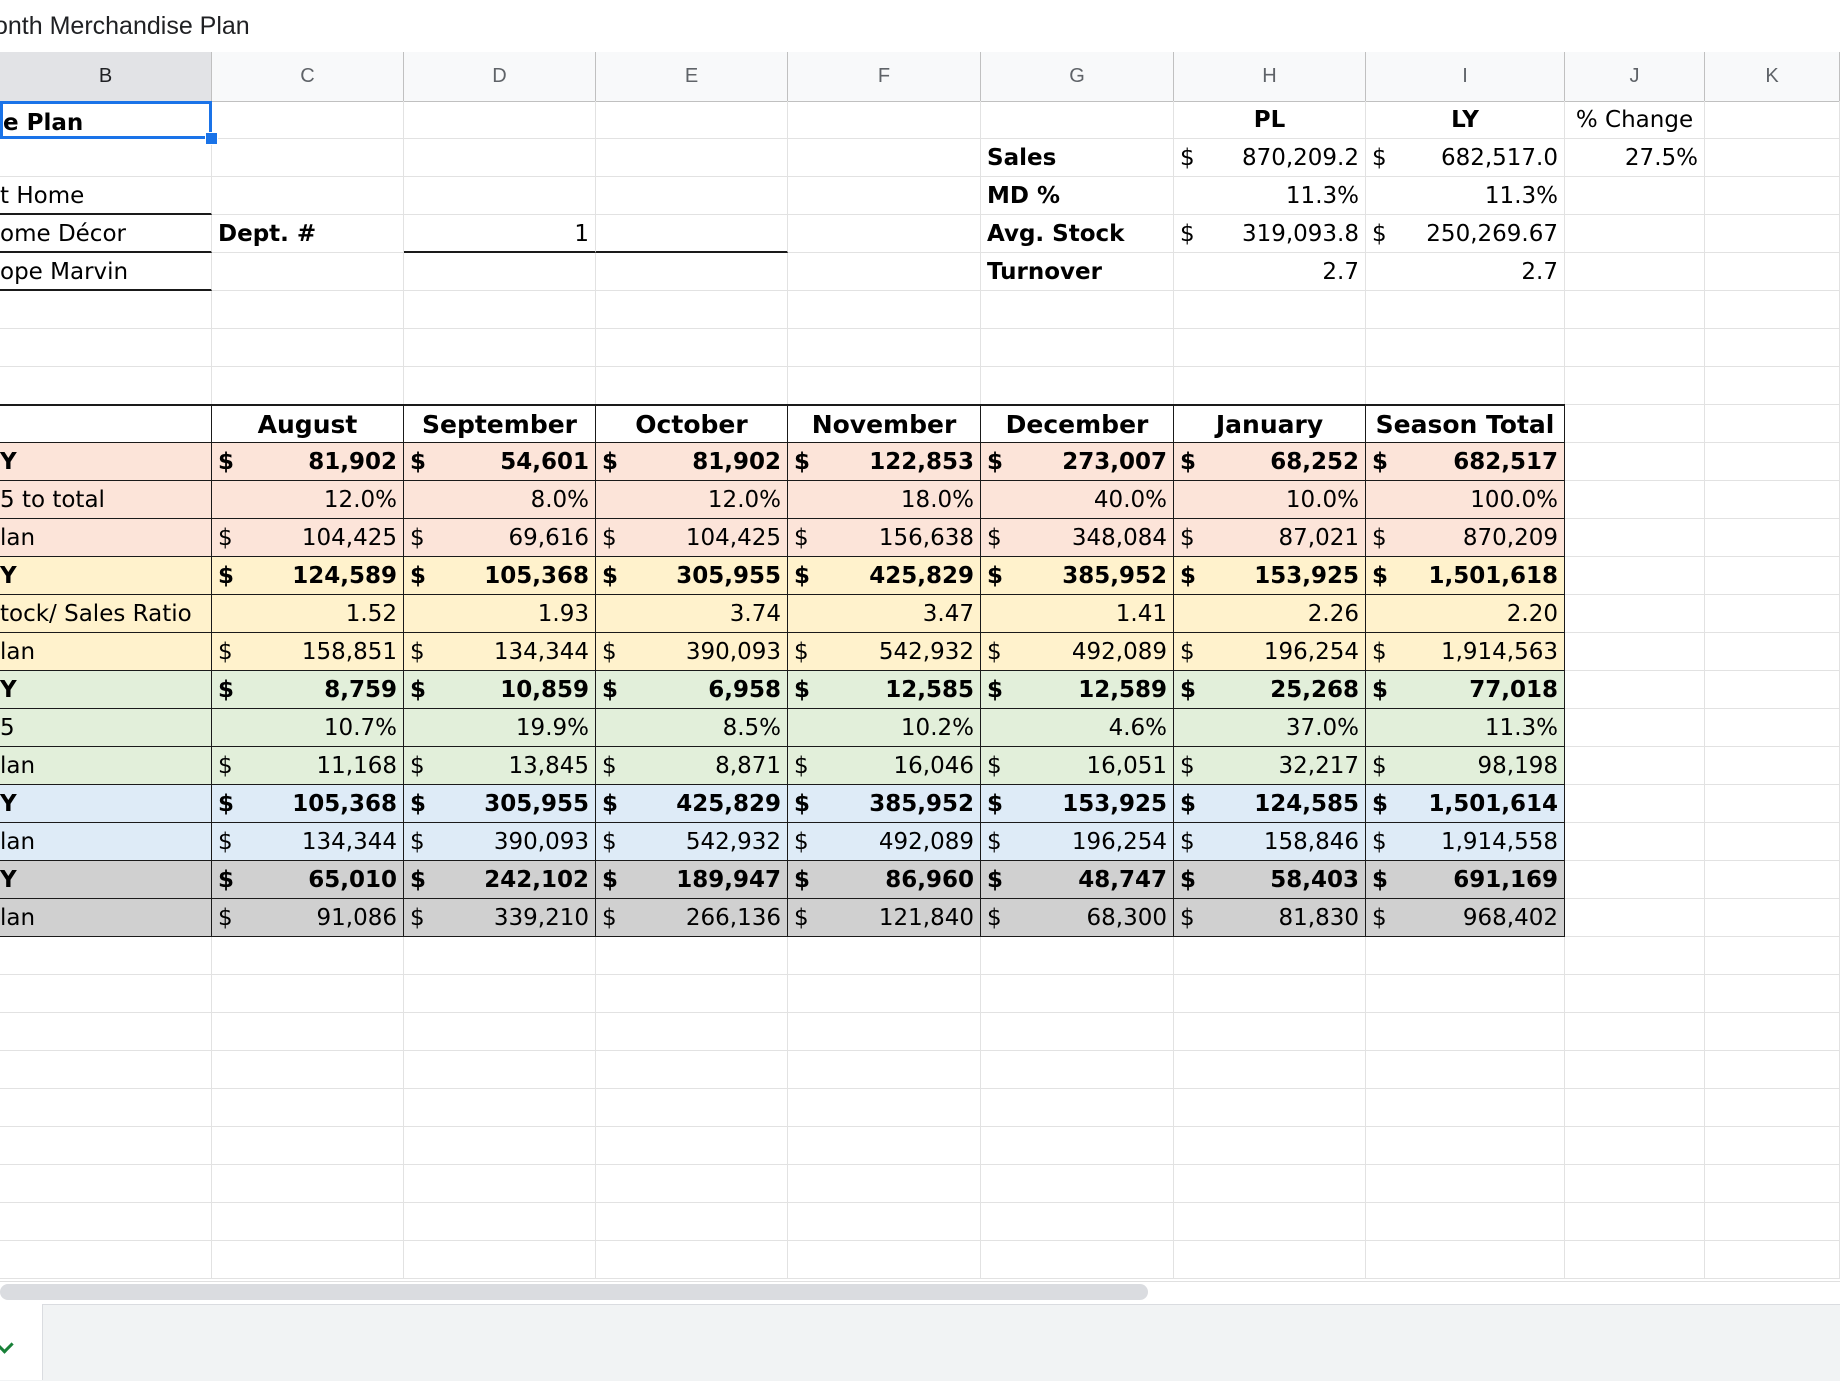 This screenshot has height=1381, width=1840. Describe the element at coordinates (1465, 576) in the screenshot. I see `table-value-cell: $1,501,618` at that location.